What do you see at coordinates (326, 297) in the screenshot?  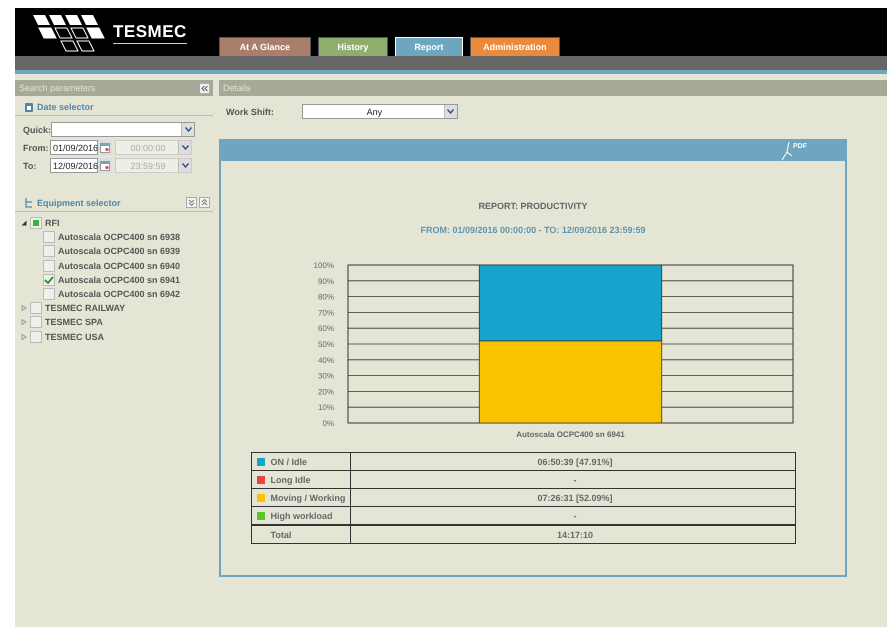 I see `axis-tick-label: 80%` at bounding box center [326, 297].